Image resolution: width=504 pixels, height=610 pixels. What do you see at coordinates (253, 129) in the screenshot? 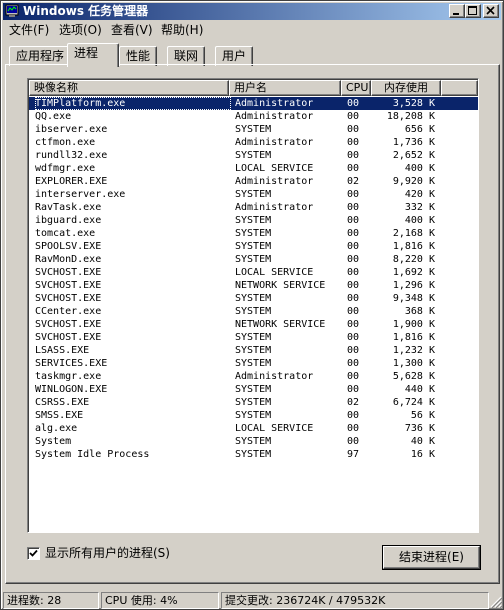
I see `table-row: ibserver.exe SYSTEM 00 656 K` at bounding box center [253, 129].